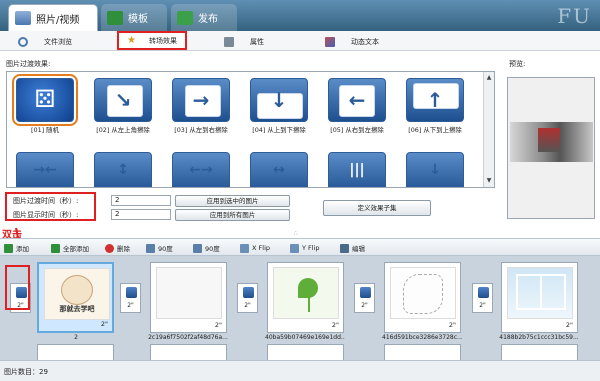 Image resolution: width=600 pixels, height=381 pixels. I want to click on tab-publish: 发布, so click(204, 17).